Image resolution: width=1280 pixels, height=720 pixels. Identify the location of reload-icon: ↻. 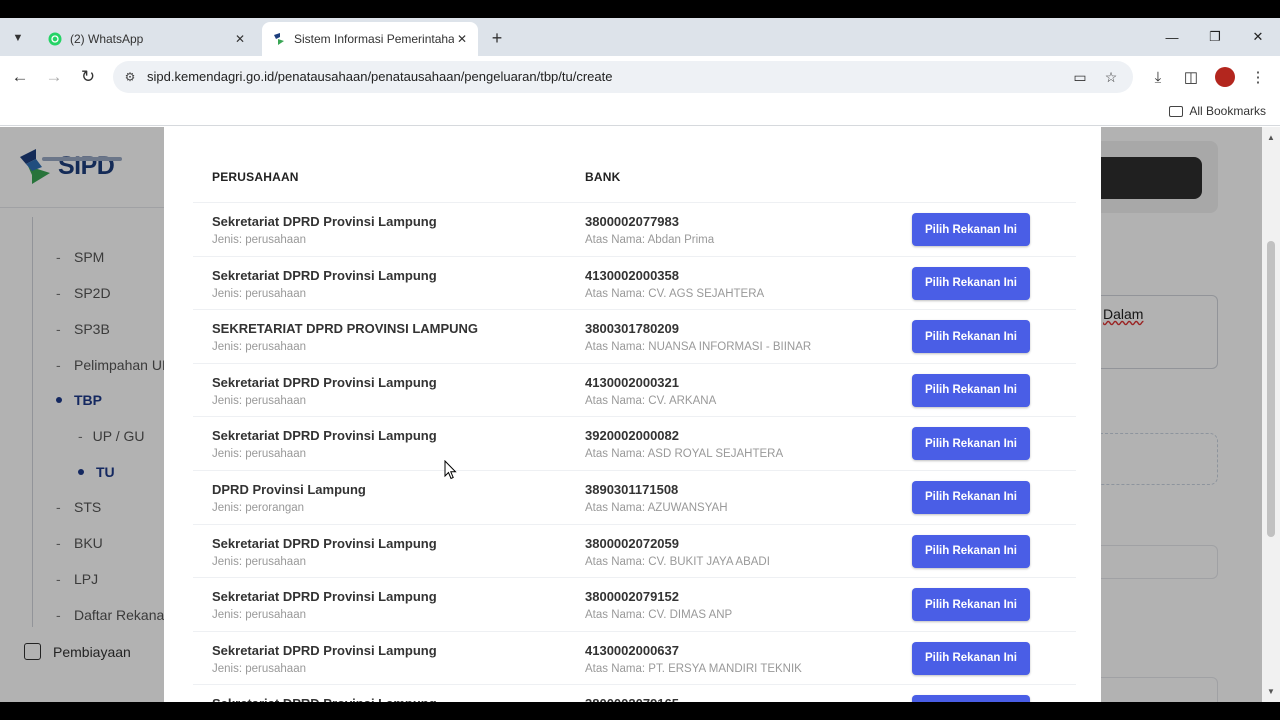
(88, 77).